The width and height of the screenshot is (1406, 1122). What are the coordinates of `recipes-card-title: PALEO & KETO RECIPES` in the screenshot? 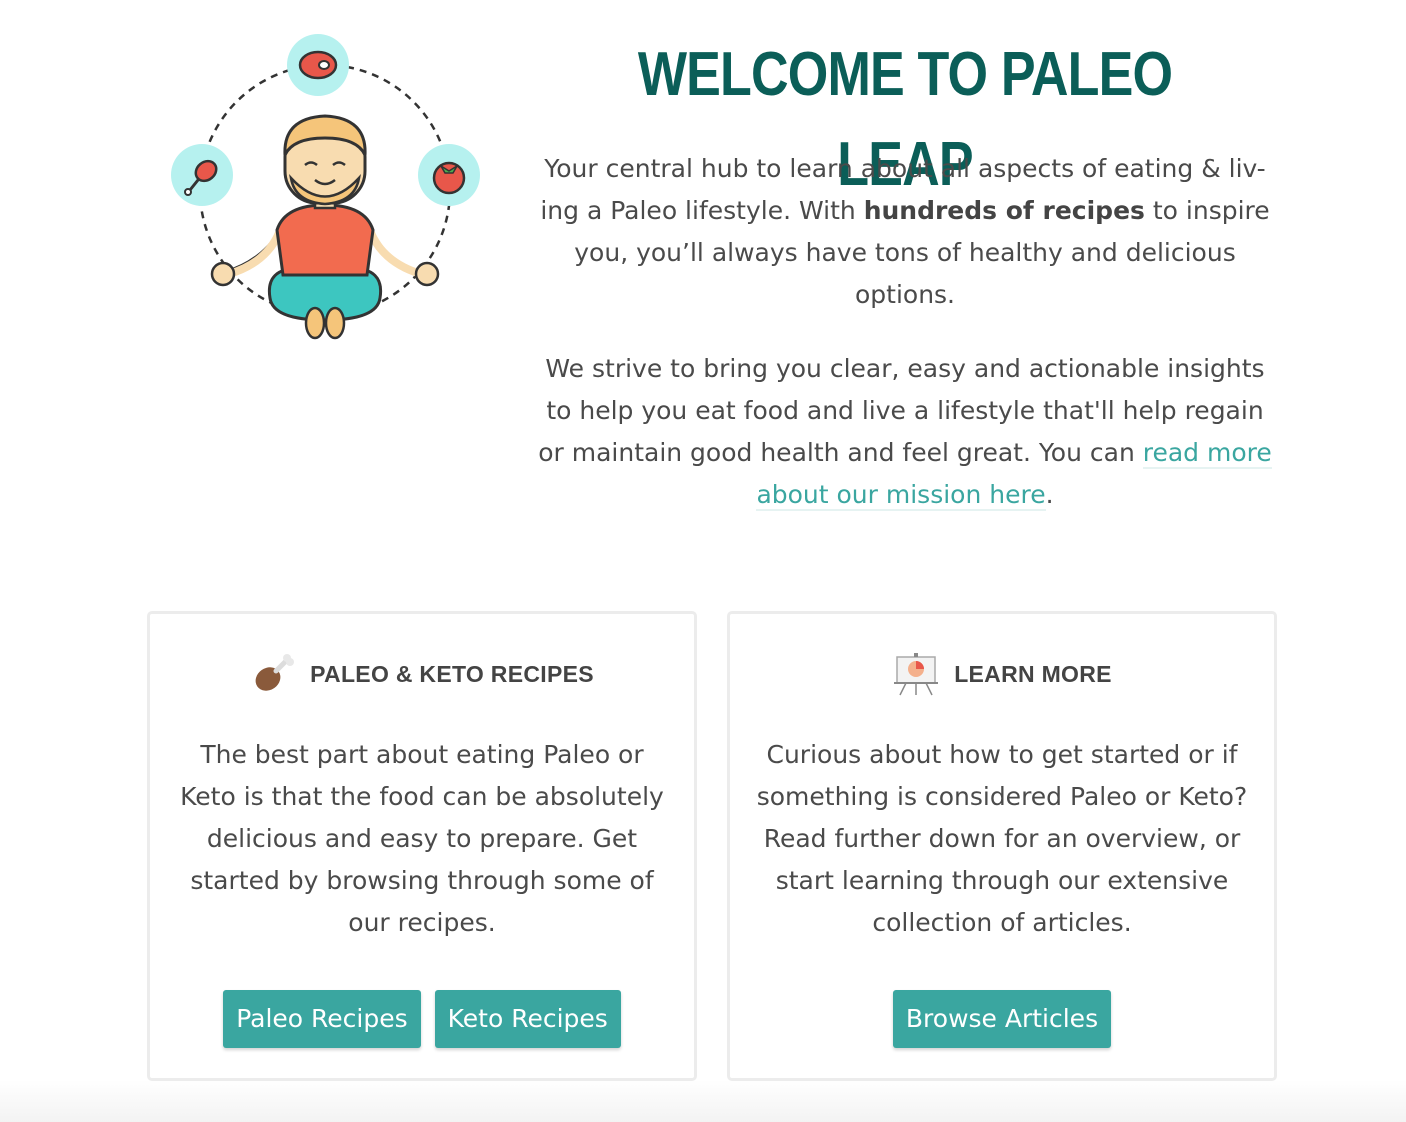 It's located at (452, 673).